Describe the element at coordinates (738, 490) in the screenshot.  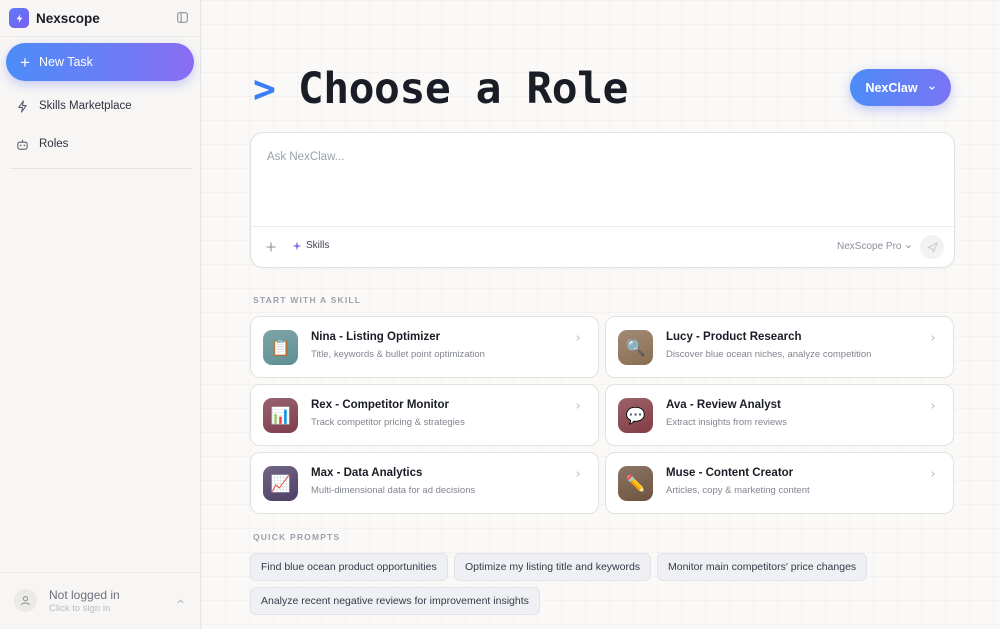
I see `role-description: Articles, copy & marketing content` at that location.